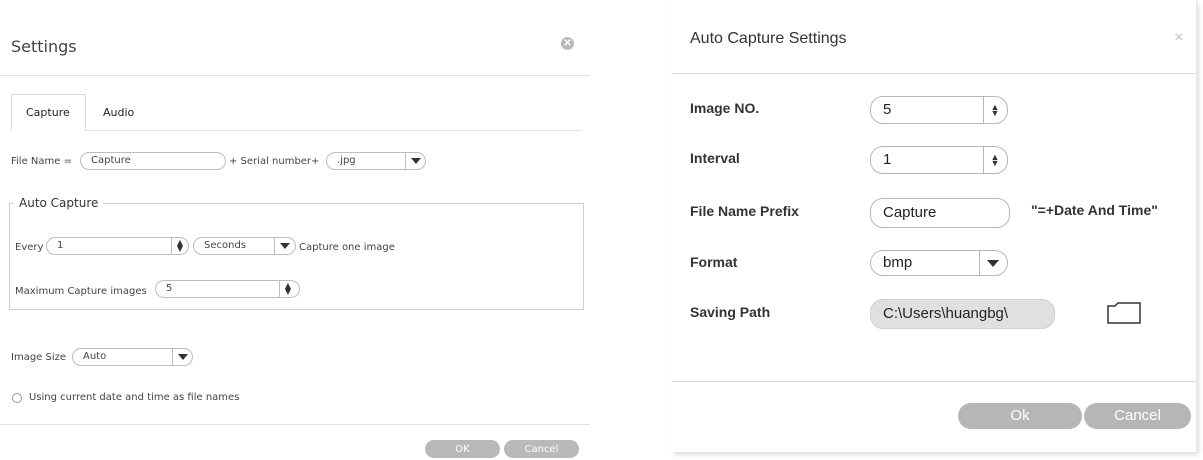 The image size is (1203, 460). What do you see at coordinates (81, 291) in the screenshot?
I see `max-capture-label: Maximum Capture images` at bounding box center [81, 291].